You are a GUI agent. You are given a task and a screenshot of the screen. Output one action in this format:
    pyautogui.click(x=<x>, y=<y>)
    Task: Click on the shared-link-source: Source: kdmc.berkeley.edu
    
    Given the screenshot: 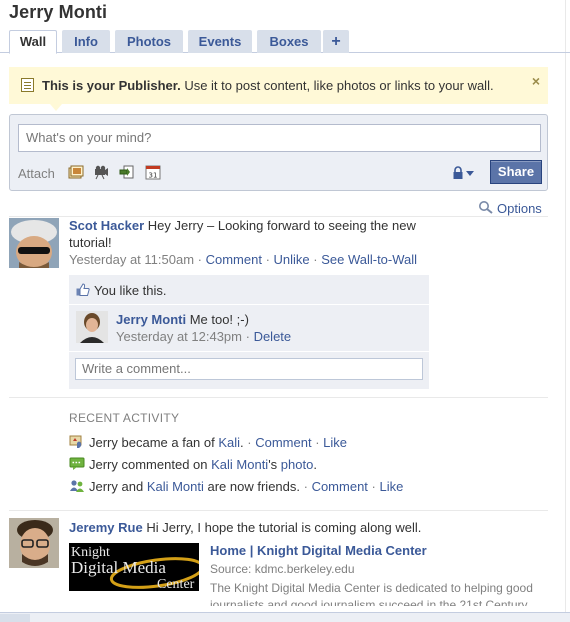 What is the action you would take?
    pyautogui.click(x=282, y=569)
    